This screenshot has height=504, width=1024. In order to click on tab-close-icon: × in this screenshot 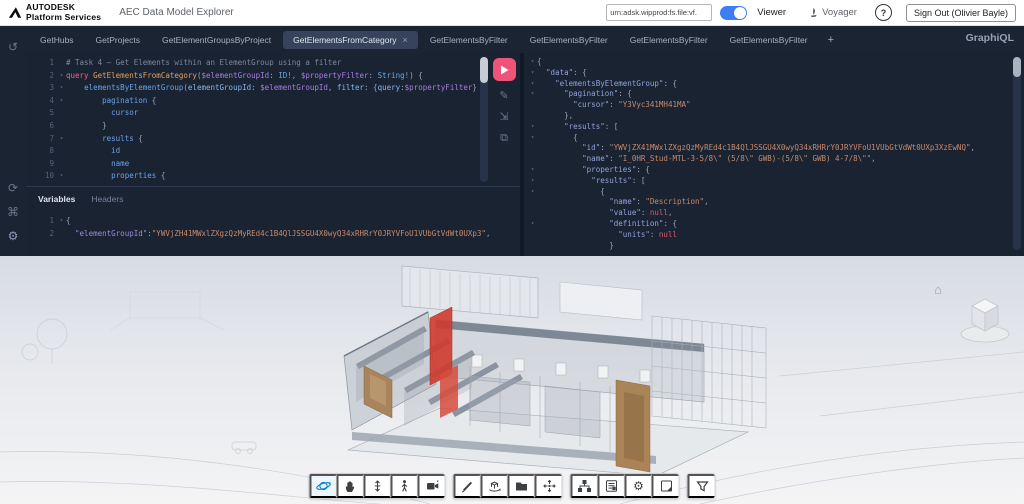, I will do `click(405, 40)`.